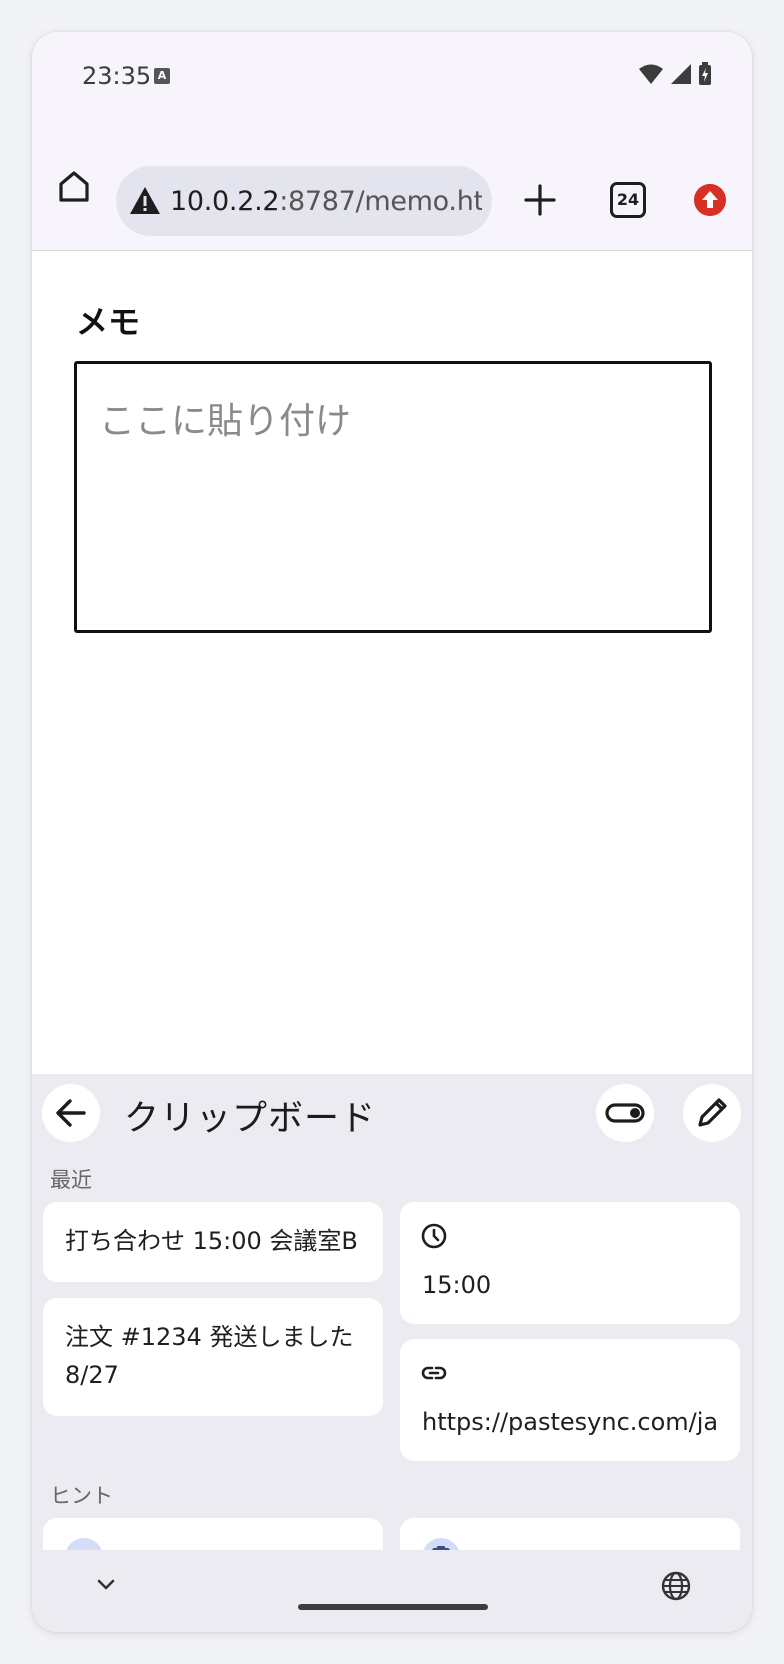 The image size is (784, 1664). I want to click on globe-icon, so click(676, 1586).